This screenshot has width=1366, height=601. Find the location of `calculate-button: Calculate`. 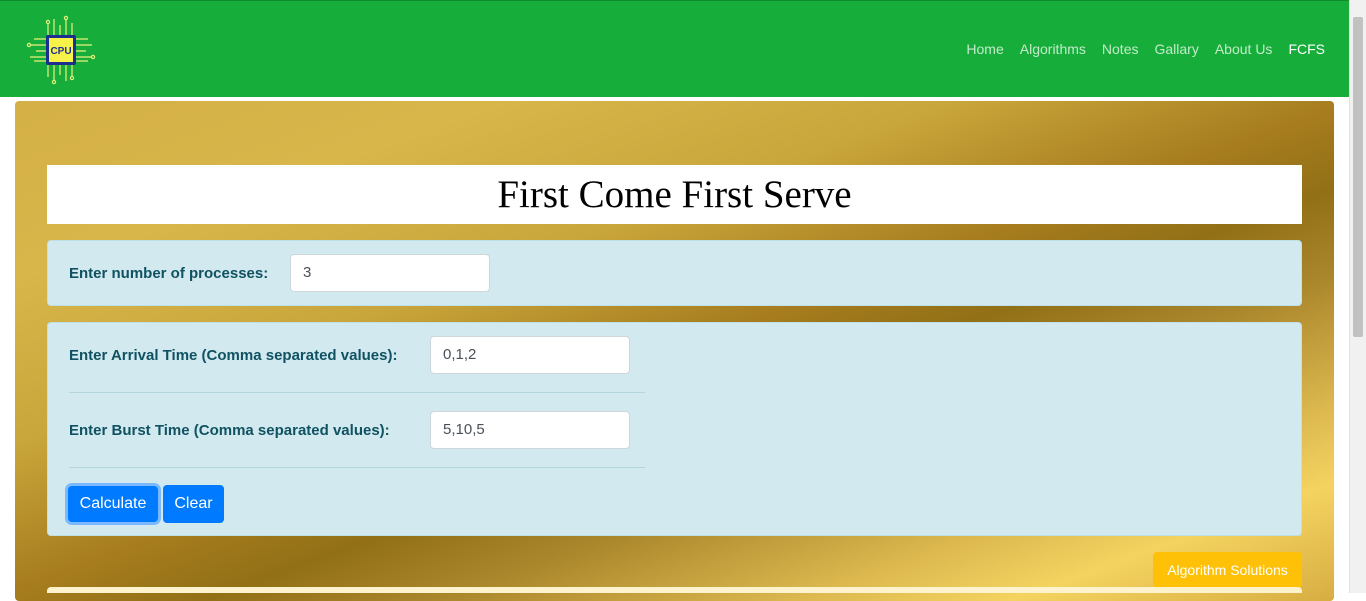

calculate-button: Calculate is located at coordinates (113, 504).